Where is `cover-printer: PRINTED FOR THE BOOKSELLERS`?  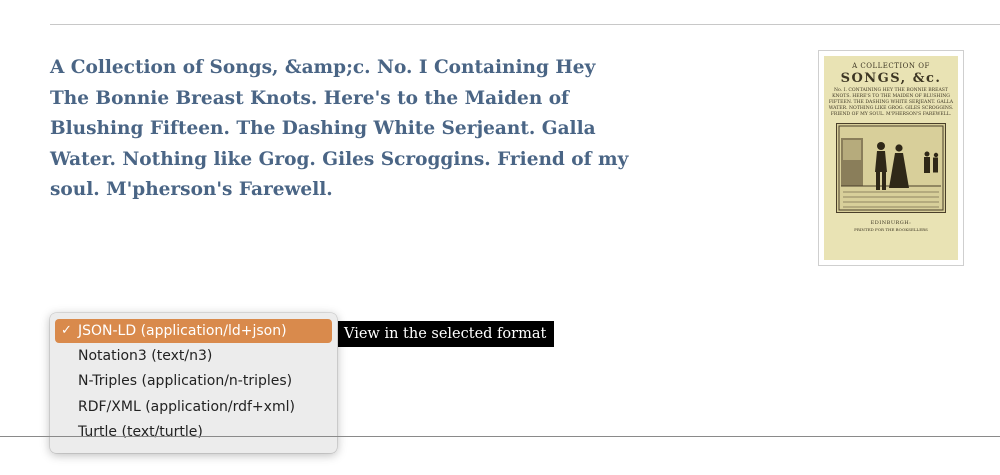
cover-printer: PRINTED FOR THE BOOKSELLERS is located at coordinates (891, 229).